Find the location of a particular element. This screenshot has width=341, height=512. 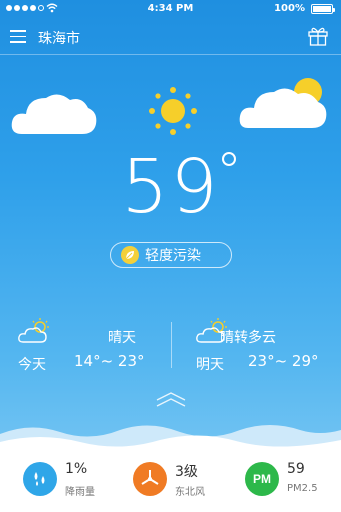

forecast-range: 23°~ 29° is located at coordinates (283, 361).